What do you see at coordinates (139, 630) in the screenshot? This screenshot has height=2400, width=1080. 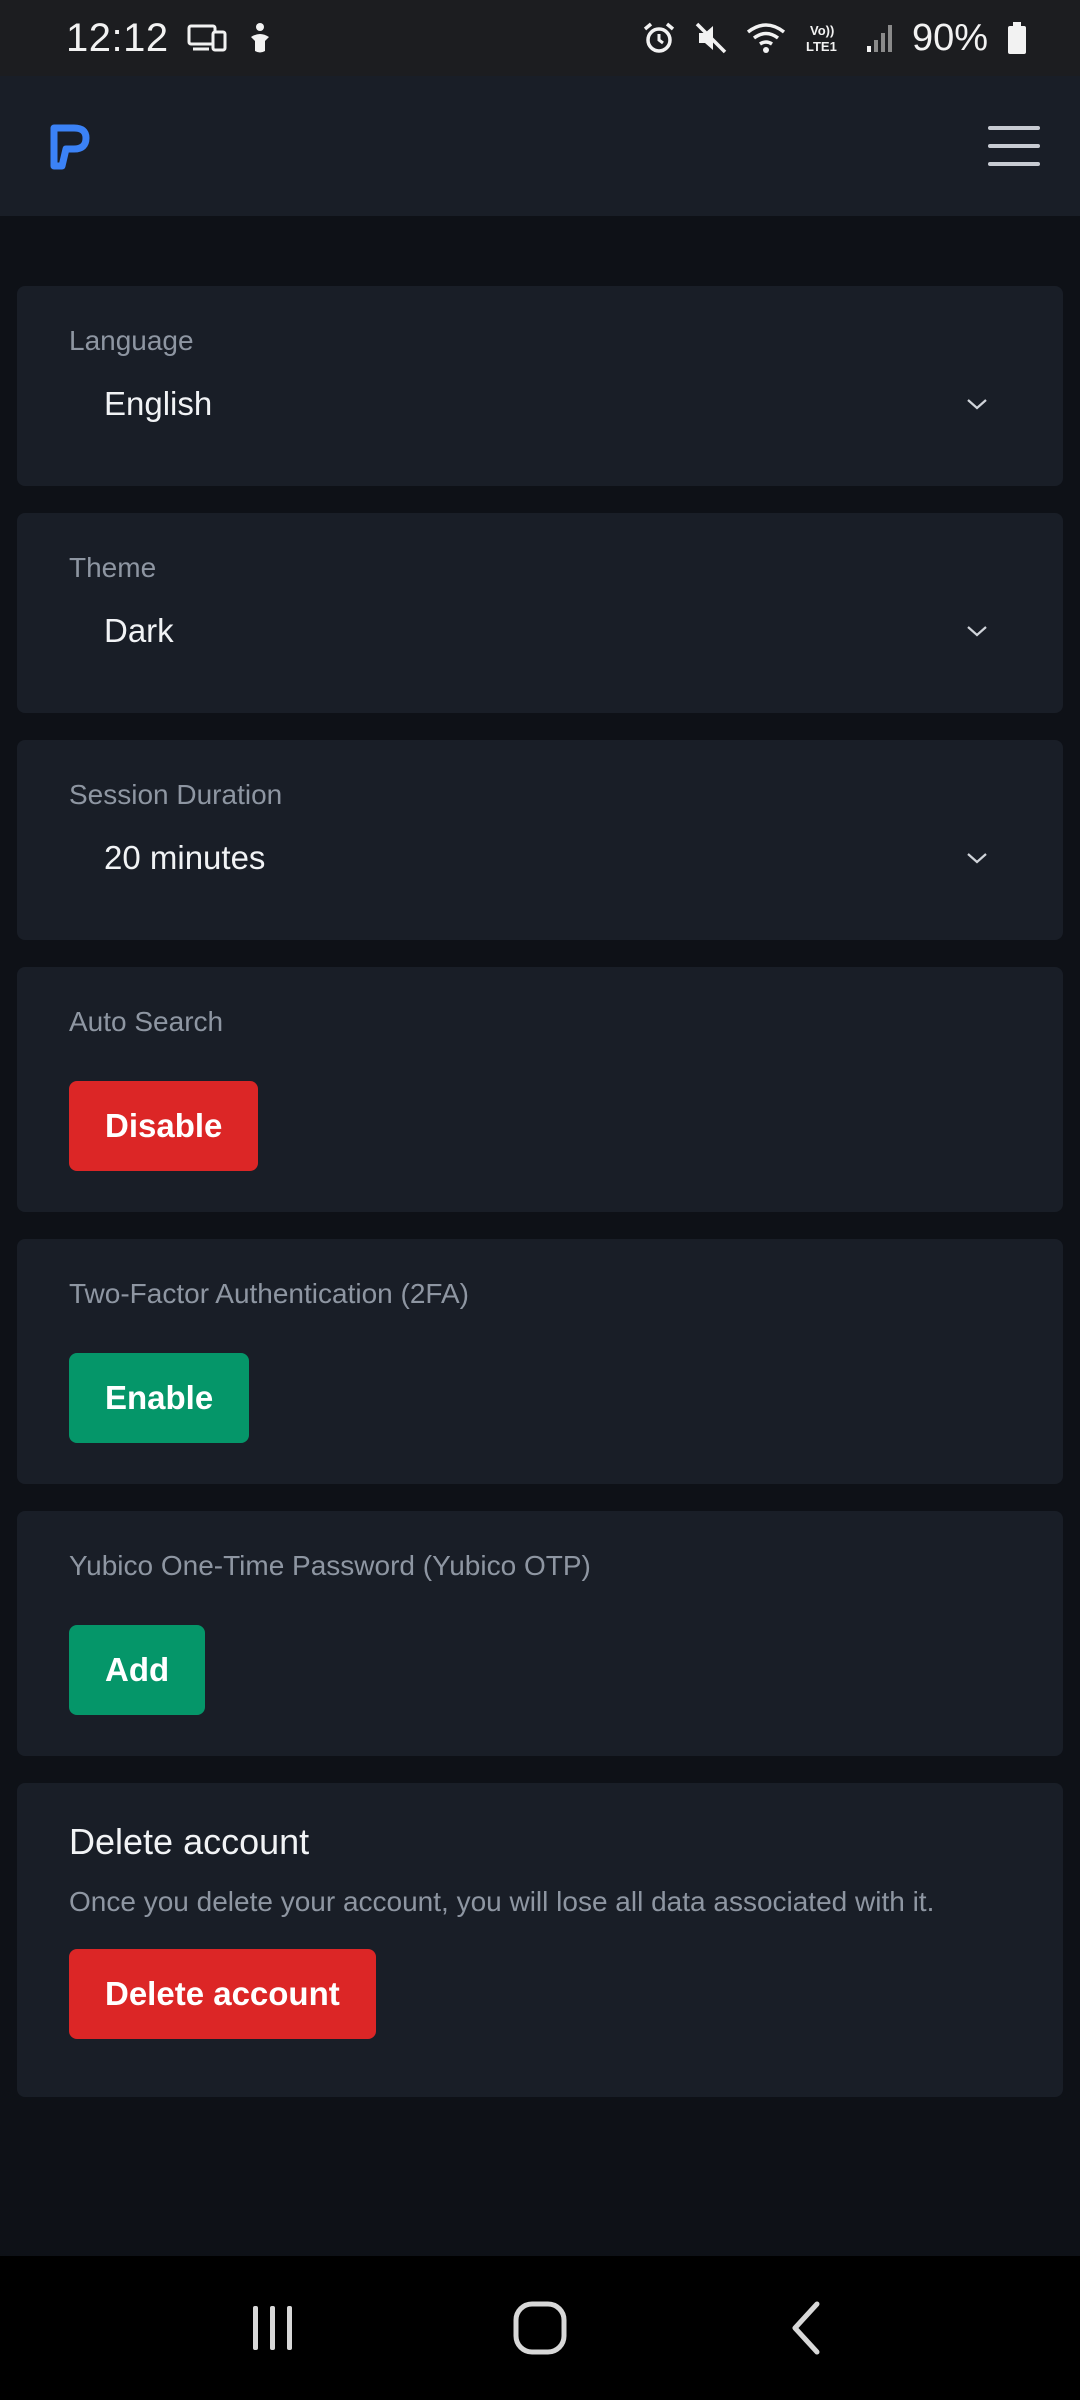 I see `theme-value: Dark` at bounding box center [139, 630].